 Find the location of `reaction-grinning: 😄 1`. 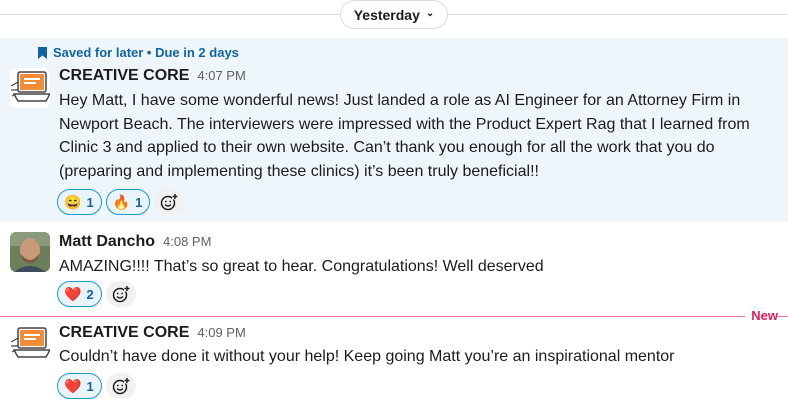

reaction-grinning: 😄 1 is located at coordinates (79, 202).